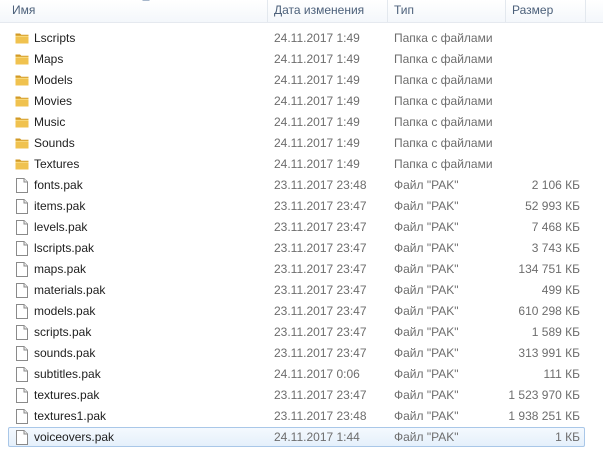 The width and height of the screenshot is (603, 472). Describe the element at coordinates (53, 80) in the screenshot. I see `item-name: Models` at that location.